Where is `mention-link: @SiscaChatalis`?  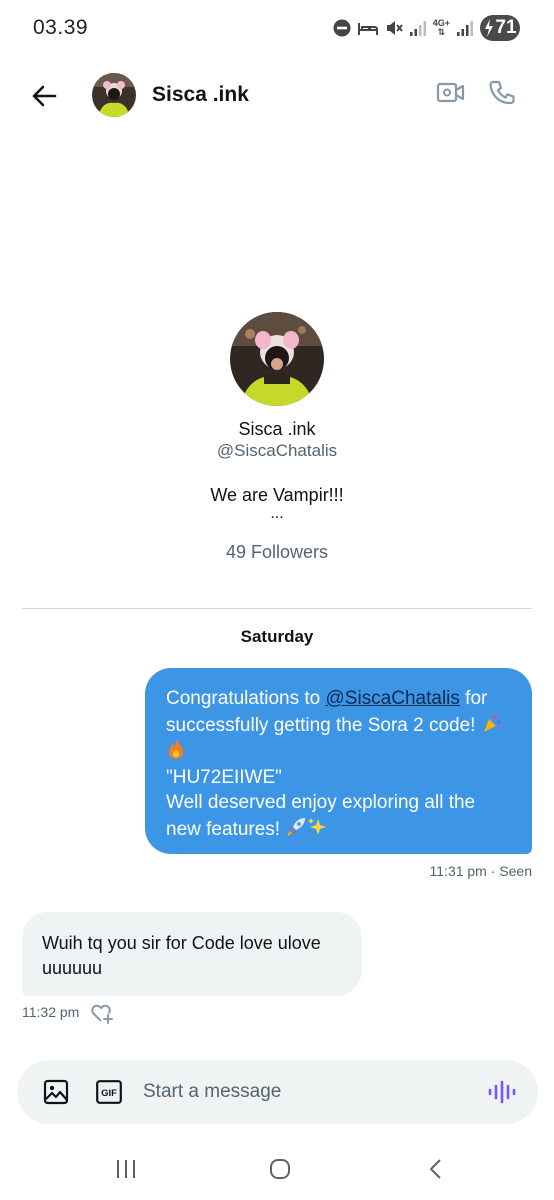
mention-link: @SiscaChatalis is located at coordinates (393, 698).